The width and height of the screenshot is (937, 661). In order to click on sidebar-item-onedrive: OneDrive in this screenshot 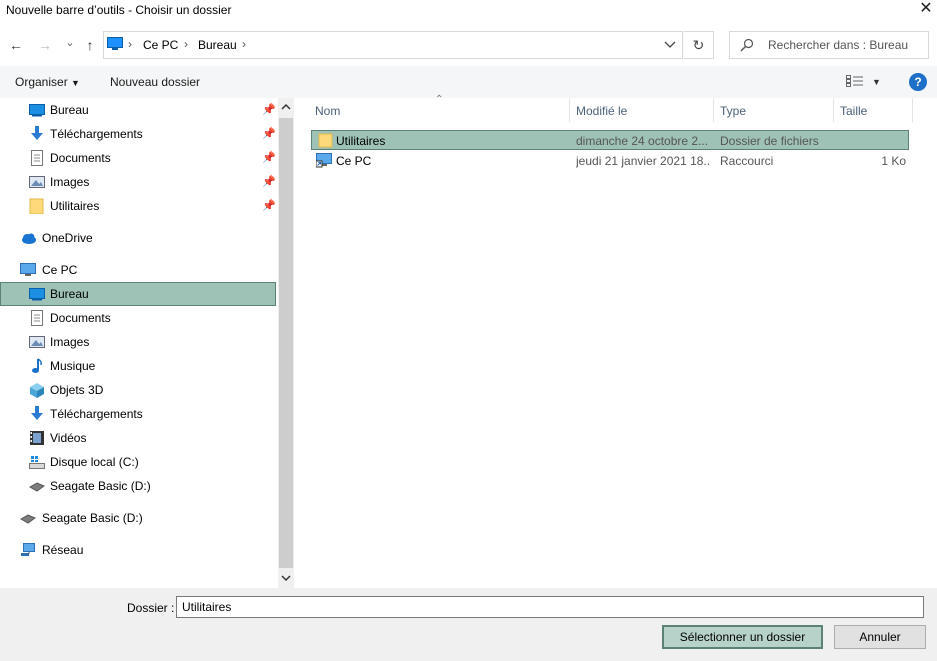, I will do `click(138, 238)`.